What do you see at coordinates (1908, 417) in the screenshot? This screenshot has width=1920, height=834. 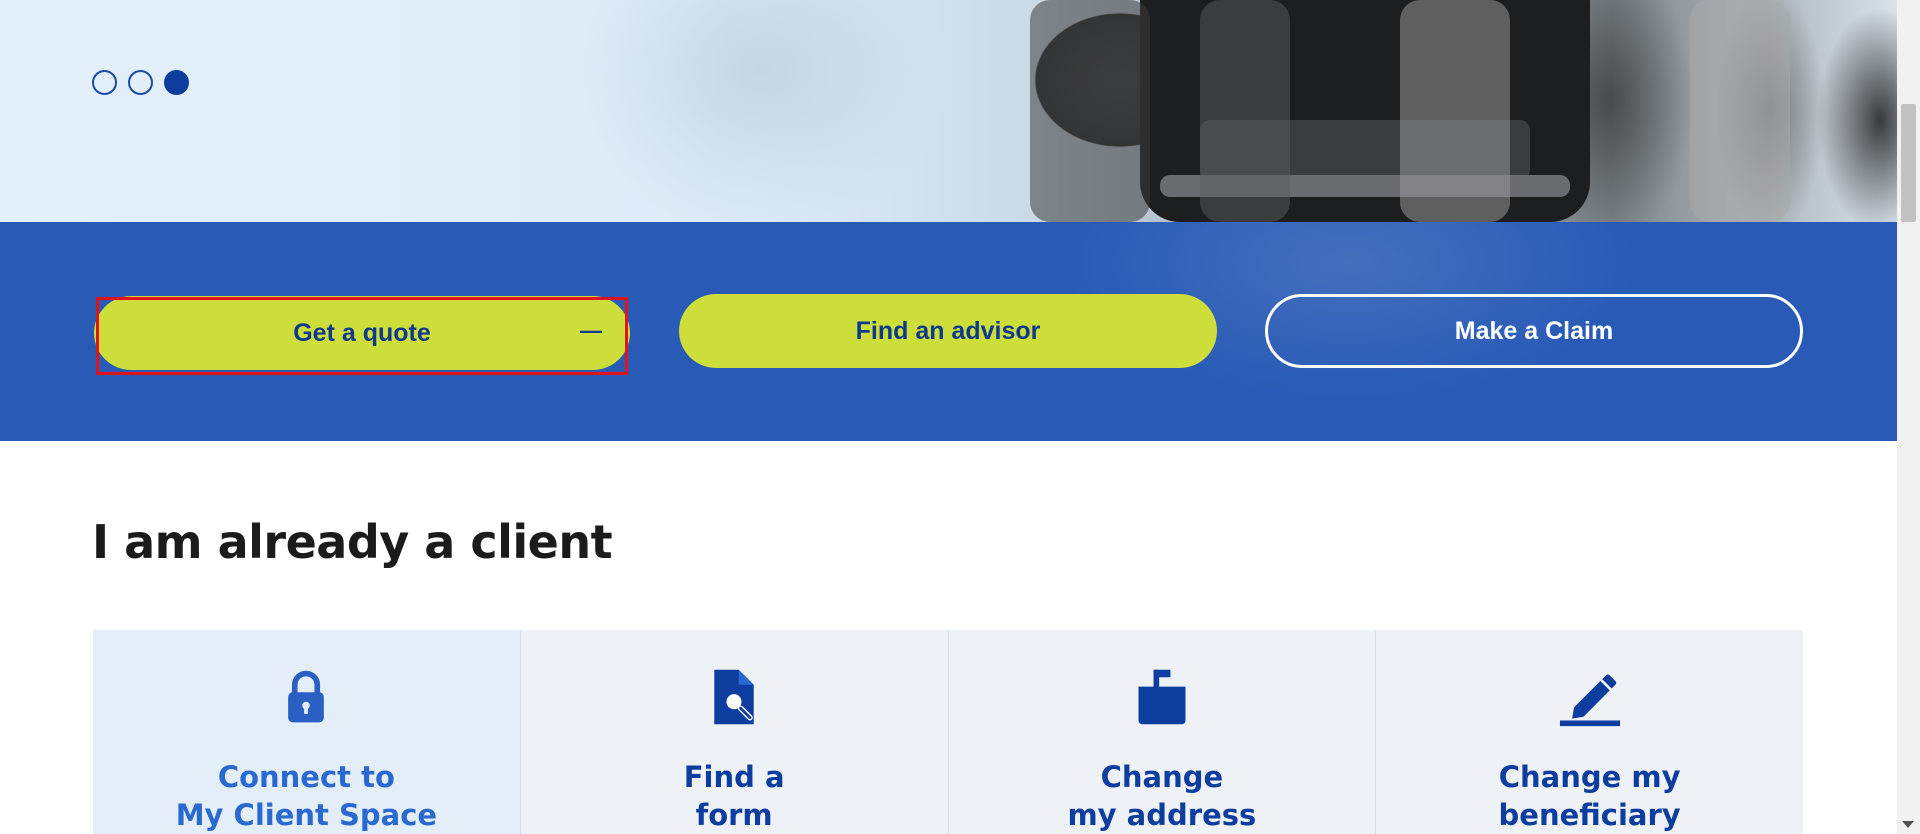 I see `vertical-scrollbar` at bounding box center [1908, 417].